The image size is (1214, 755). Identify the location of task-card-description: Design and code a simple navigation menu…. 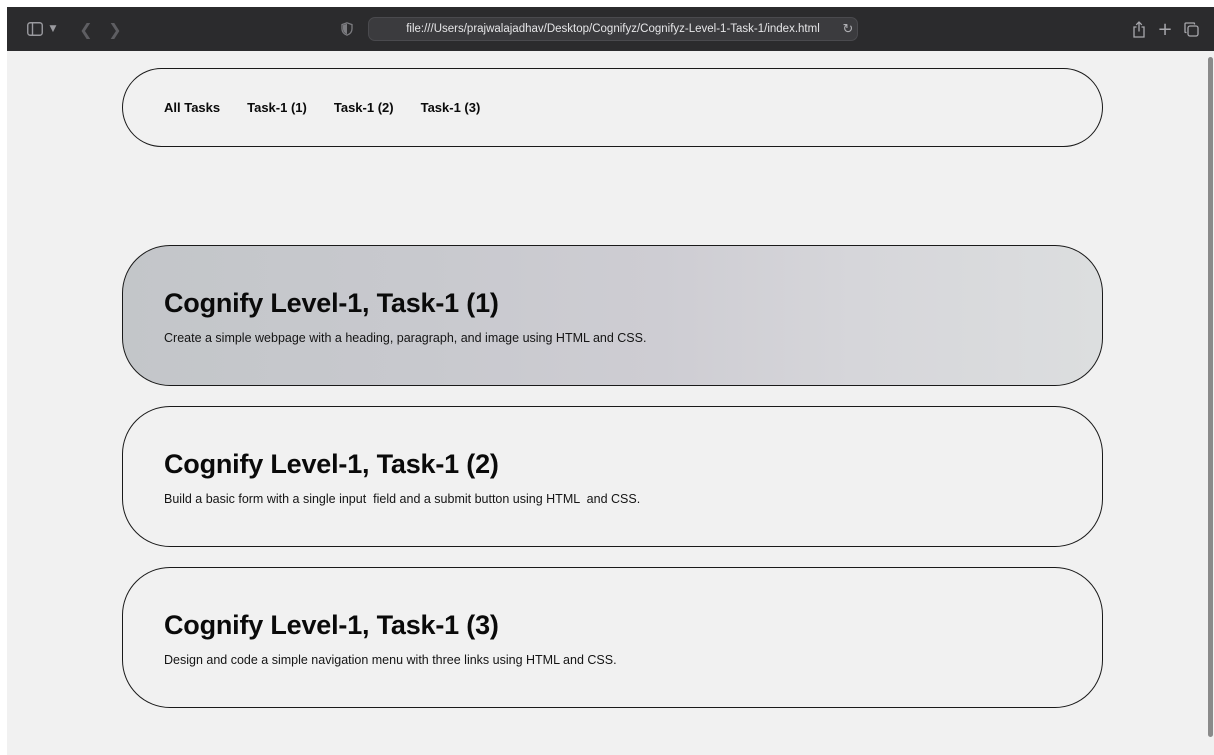
(390, 660).